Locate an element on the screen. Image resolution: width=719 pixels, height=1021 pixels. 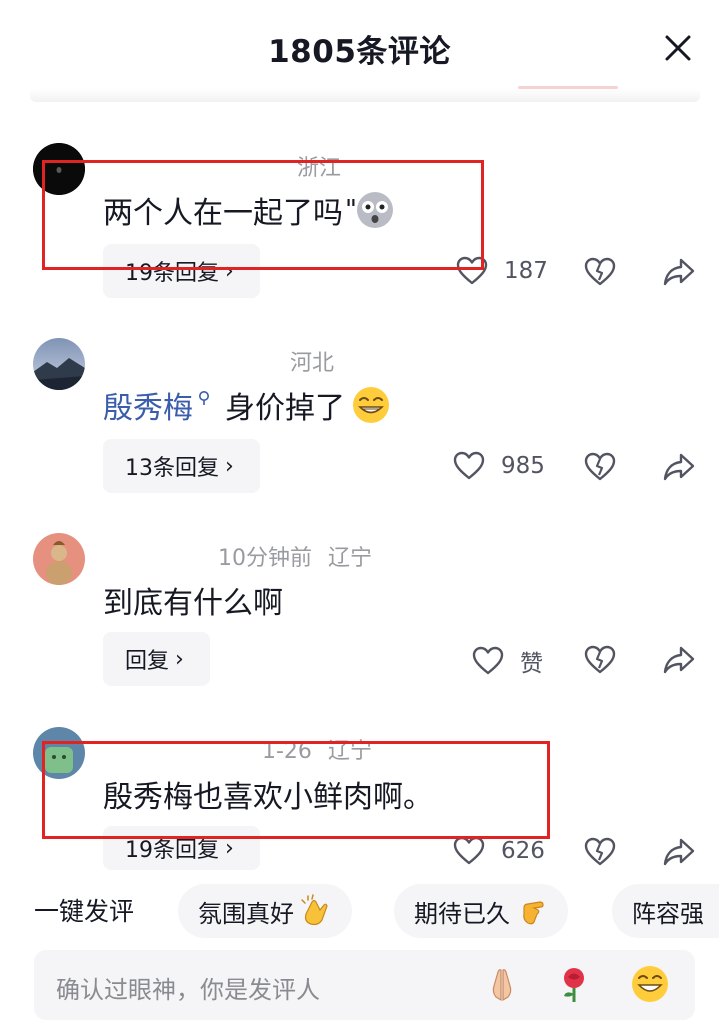
quick-comment-chip: 氛围真好 is located at coordinates (265, 911).